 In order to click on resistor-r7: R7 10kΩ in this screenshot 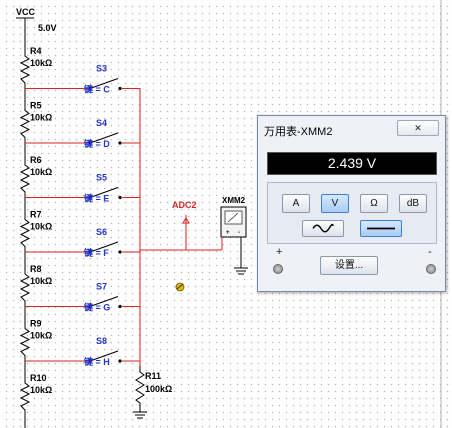, I will do `click(35, 238)`.